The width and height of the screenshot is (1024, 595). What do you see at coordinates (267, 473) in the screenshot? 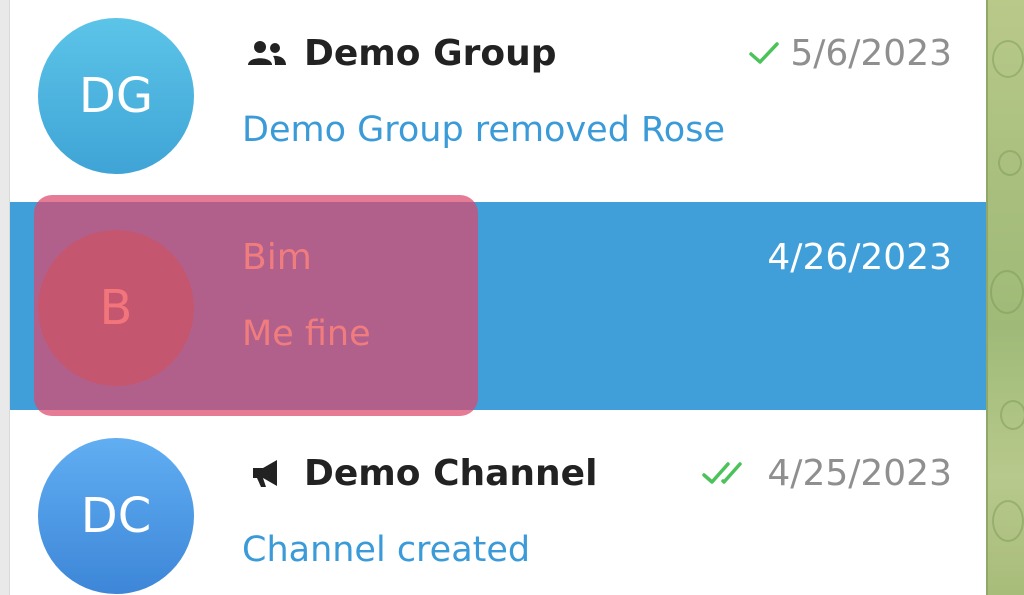
I see `channel-icon` at bounding box center [267, 473].